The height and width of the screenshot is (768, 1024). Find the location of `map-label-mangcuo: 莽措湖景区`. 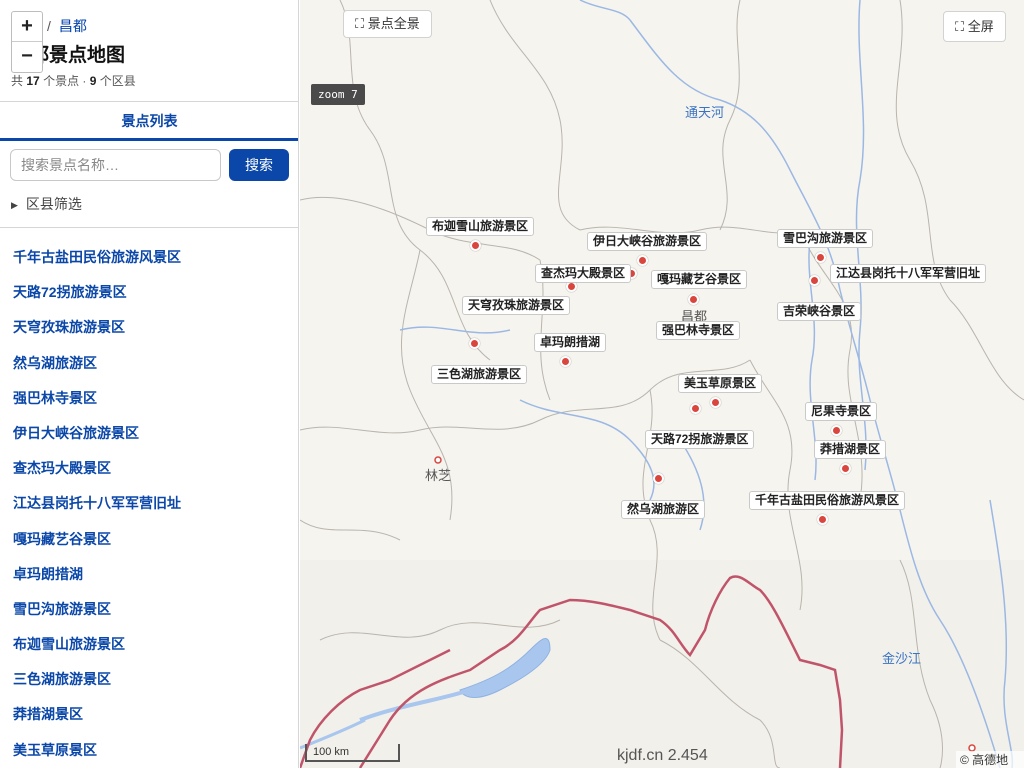

map-label-mangcuo: 莽措湖景区 is located at coordinates (850, 449).